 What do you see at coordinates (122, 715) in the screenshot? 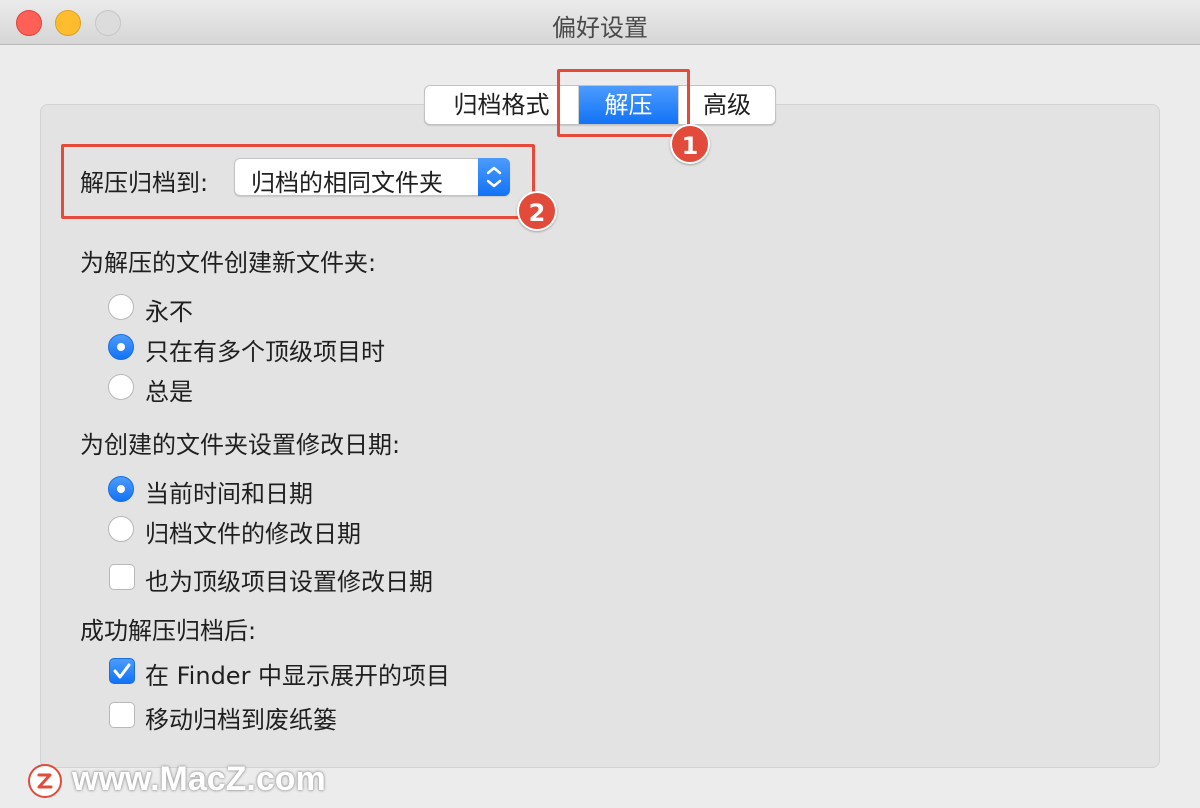
I see `checkbox-move-to-trash` at bounding box center [122, 715].